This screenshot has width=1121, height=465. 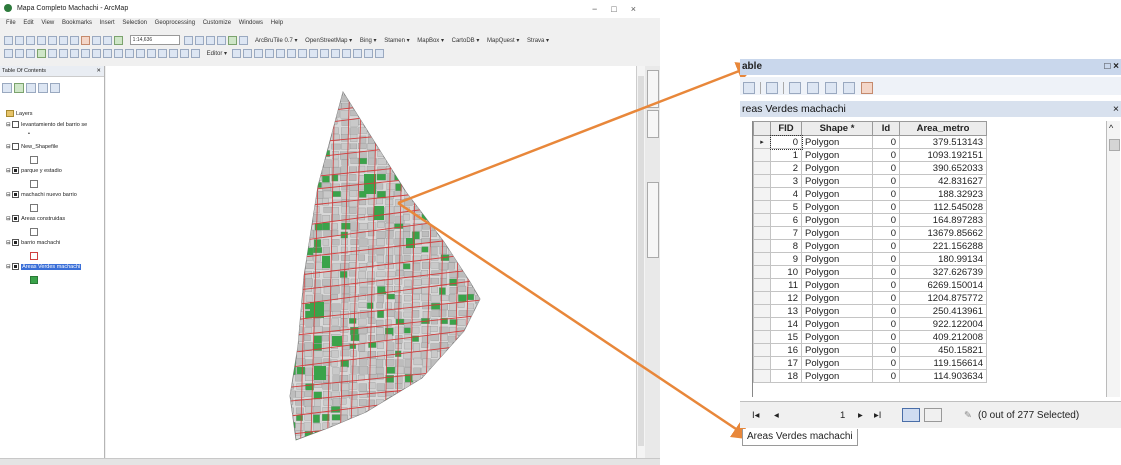 I want to click on split-icon, so click(x=335, y=53).